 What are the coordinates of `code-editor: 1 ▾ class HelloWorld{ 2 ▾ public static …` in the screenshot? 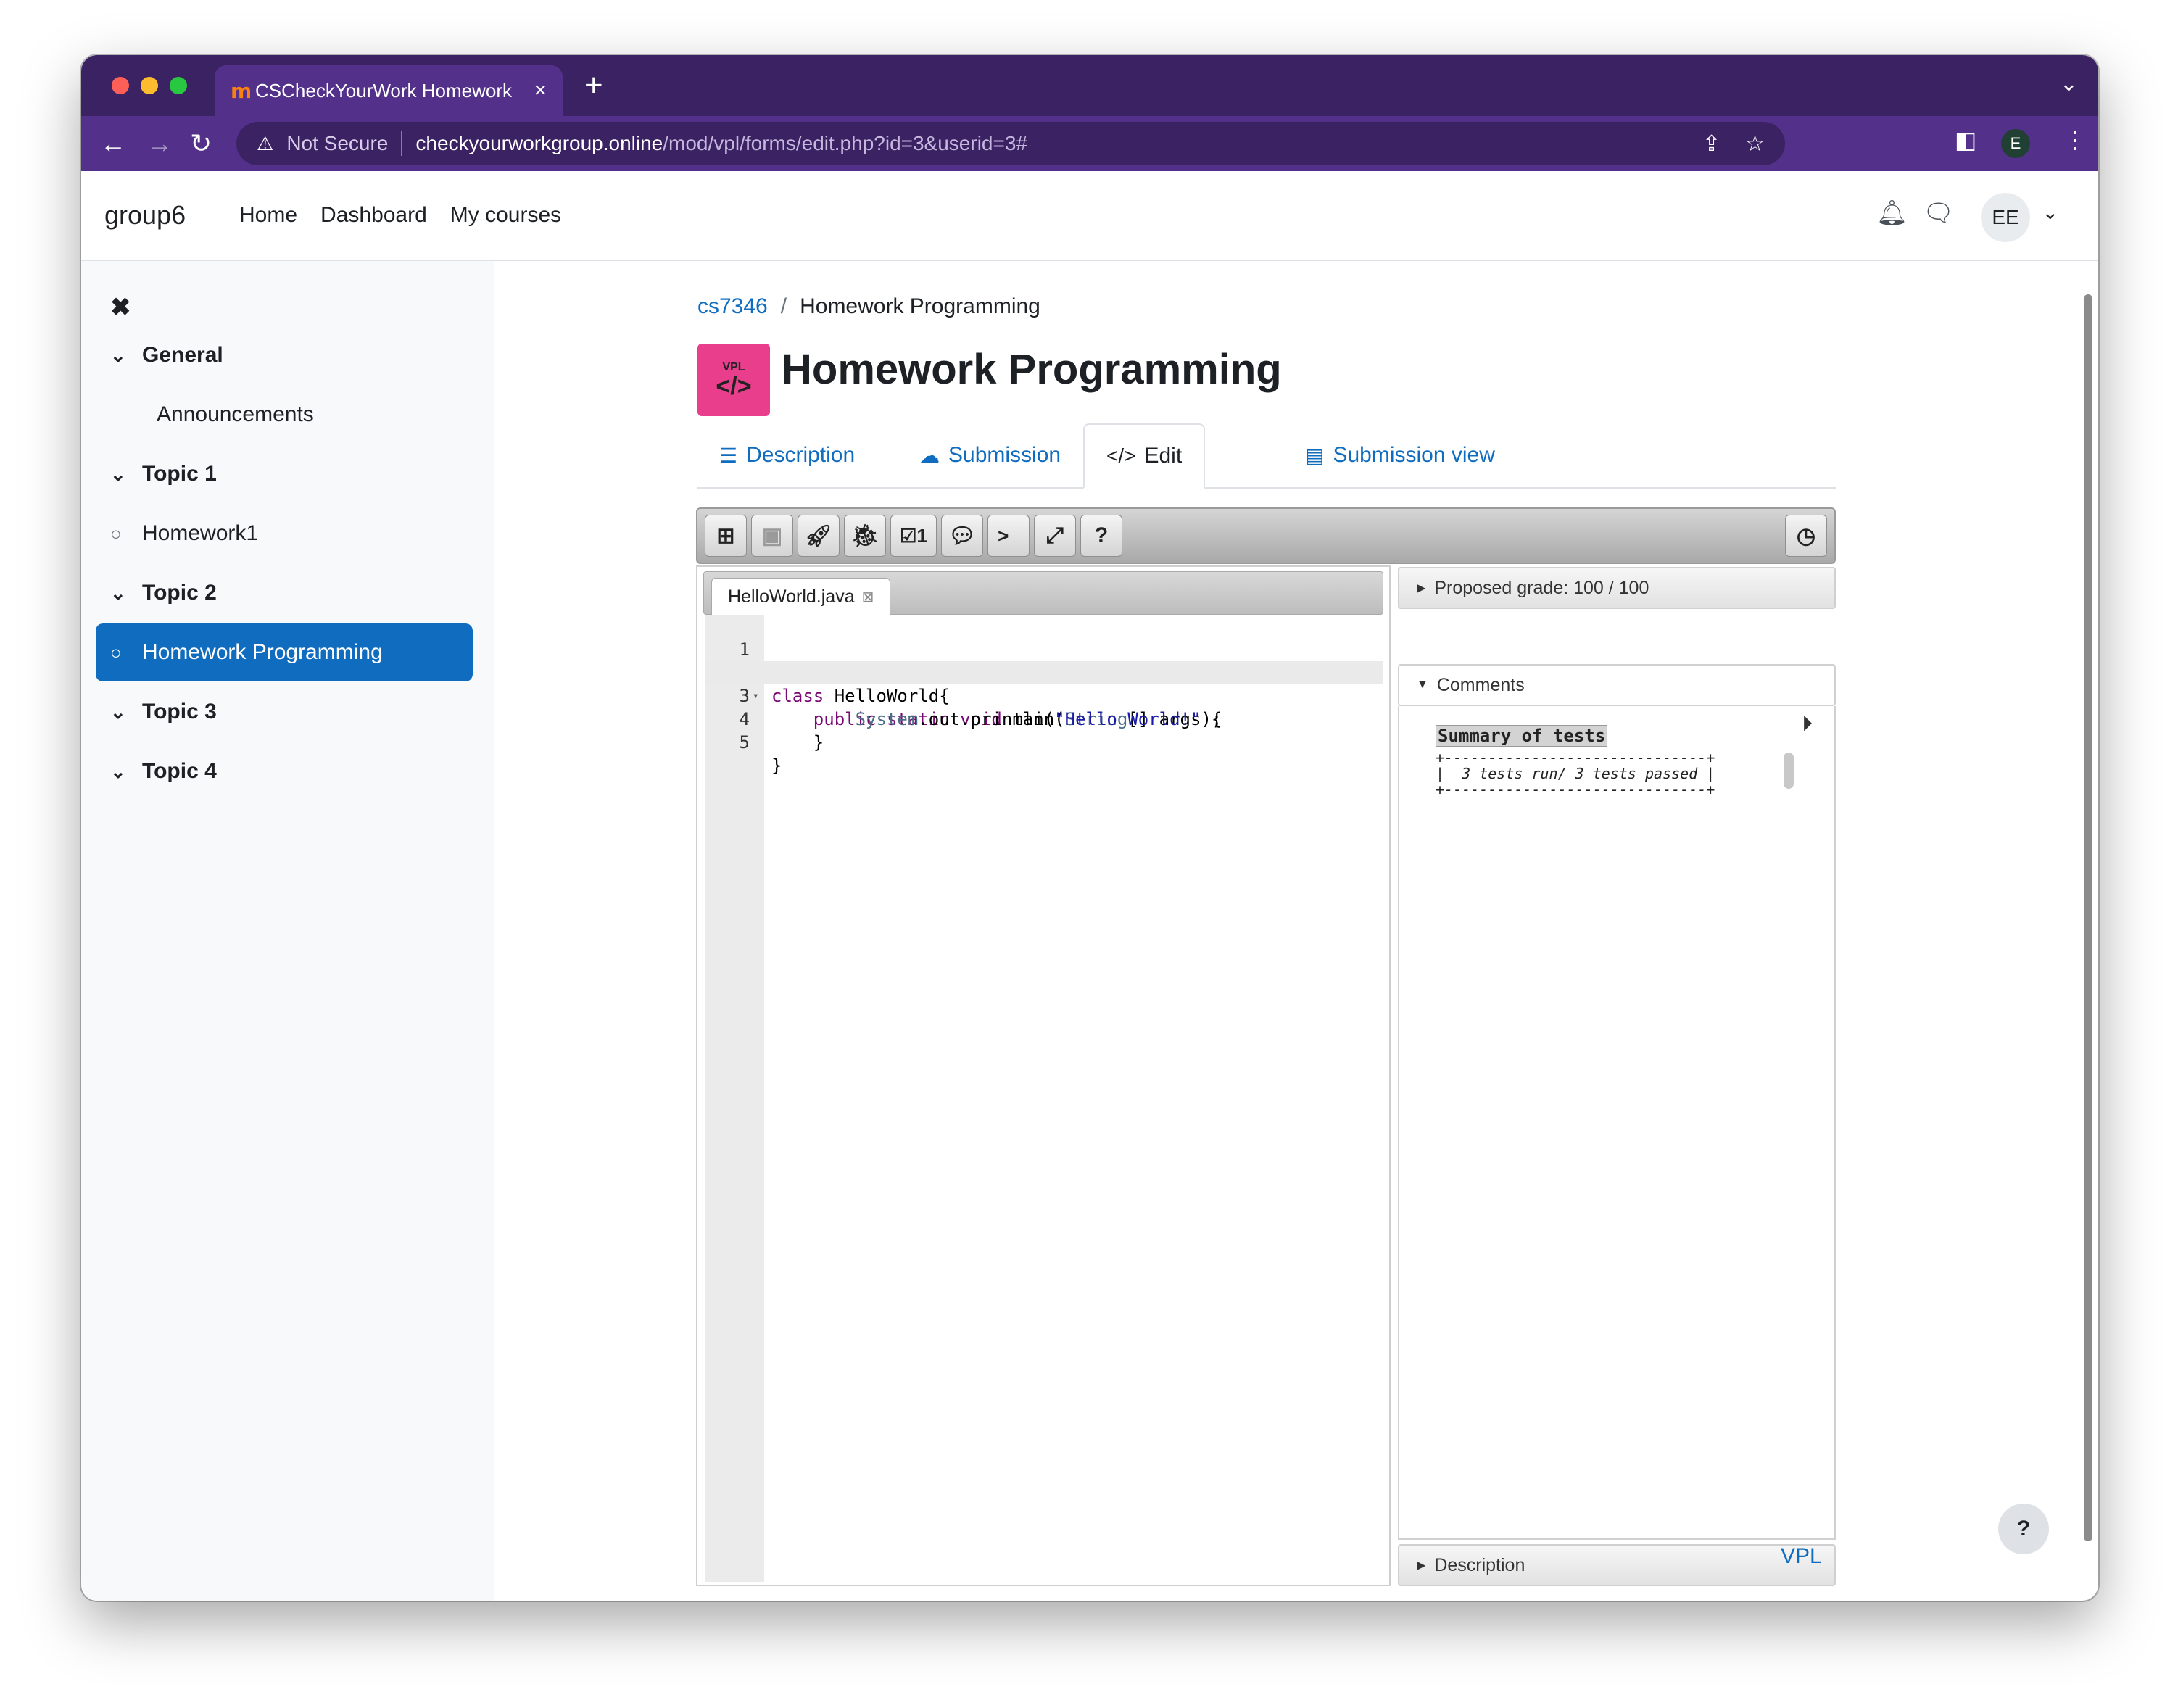 It's located at (1044, 695).